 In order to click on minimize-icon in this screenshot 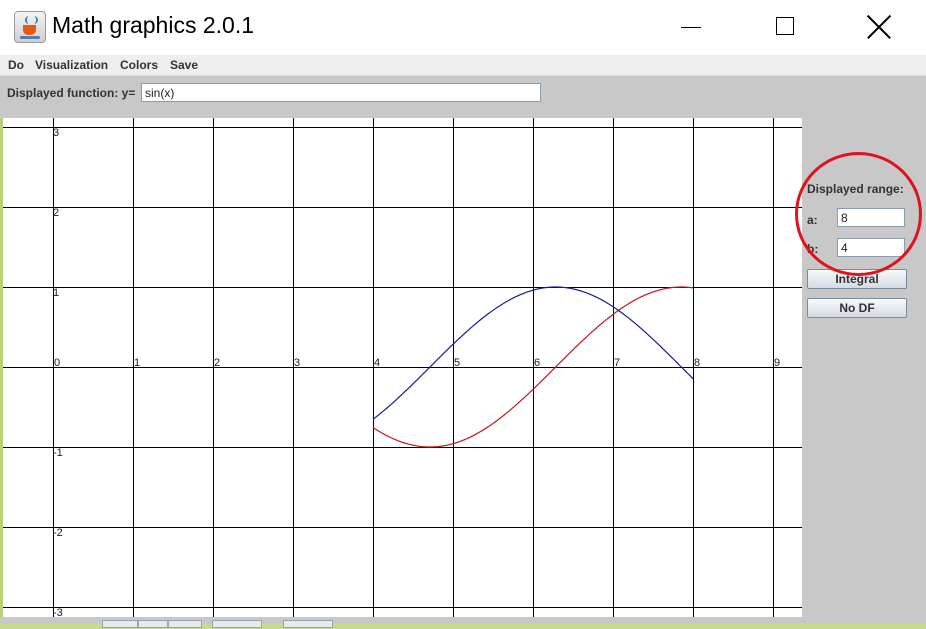, I will do `click(691, 27)`.